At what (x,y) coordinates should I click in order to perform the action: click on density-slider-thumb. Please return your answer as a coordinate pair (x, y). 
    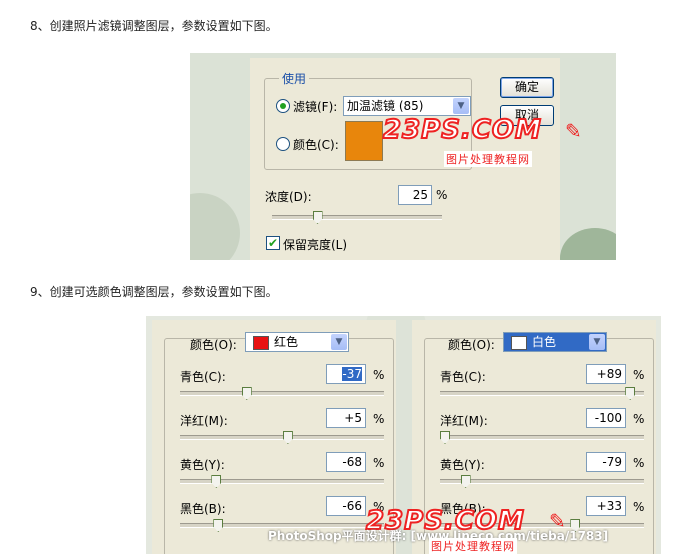
    Looking at the image, I should click on (317, 217).